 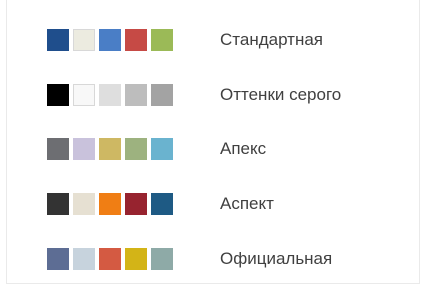 I want to click on theme-label: Стандартная, so click(x=272, y=39).